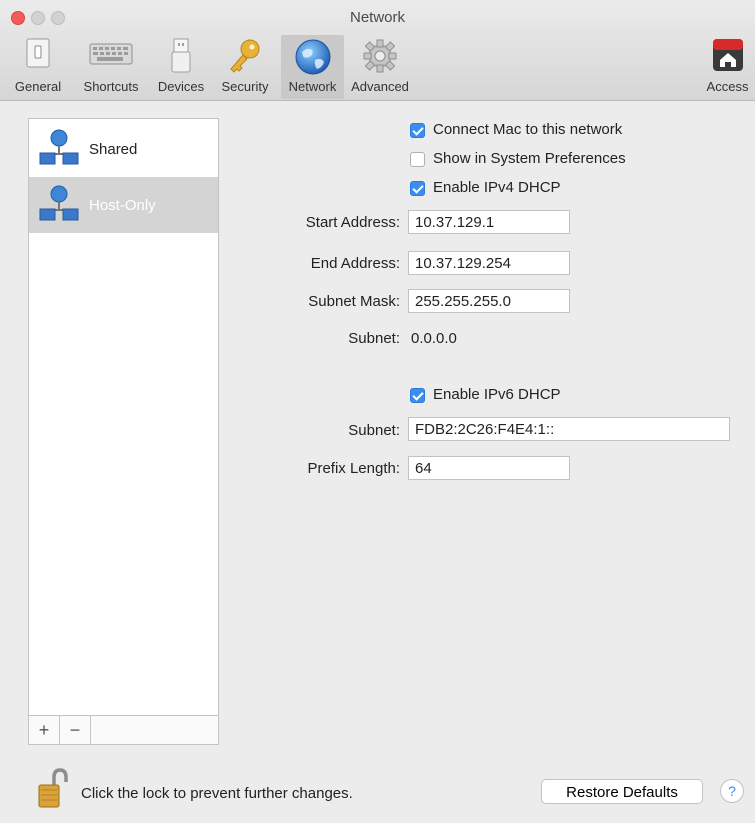 The height and width of the screenshot is (823, 755). Describe the element at coordinates (374, 338) in the screenshot. I see `subnet-v4-label: Subnet:` at that location.